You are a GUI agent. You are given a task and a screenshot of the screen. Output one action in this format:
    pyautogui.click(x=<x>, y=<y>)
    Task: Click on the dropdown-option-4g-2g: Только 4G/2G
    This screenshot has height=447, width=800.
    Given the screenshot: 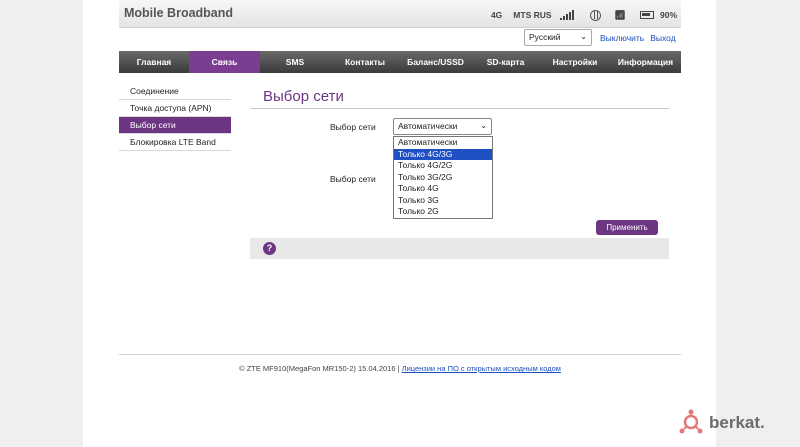 What is the action you would take?
    pyautogui.click(x=443, y=166)
    